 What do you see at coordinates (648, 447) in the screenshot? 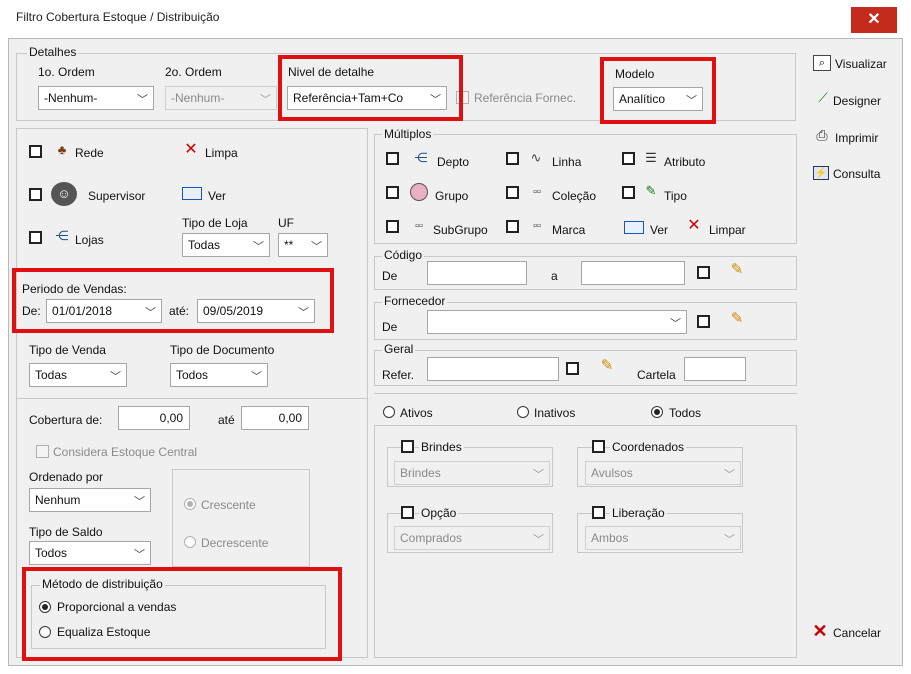
I see `coordenados-label: Coordenados` at bounding box center [648, 447].